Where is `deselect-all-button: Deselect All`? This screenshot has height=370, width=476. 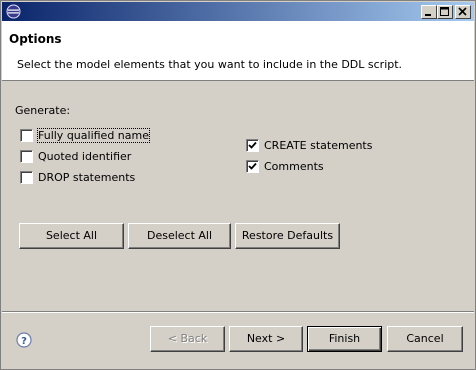 deselect-all-button: Deselect All is located at coordinates (179, 236).